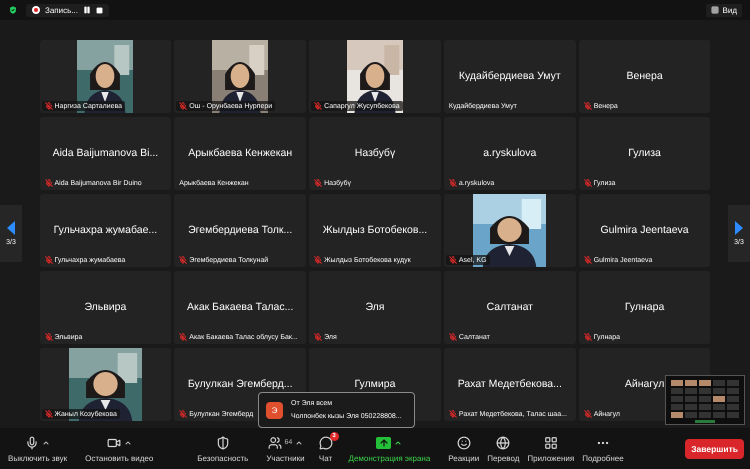  What do you see at coordinates (274, 410) in the screenshot?
I see `sender-avatar: Э` at bounding box center [274, 410].